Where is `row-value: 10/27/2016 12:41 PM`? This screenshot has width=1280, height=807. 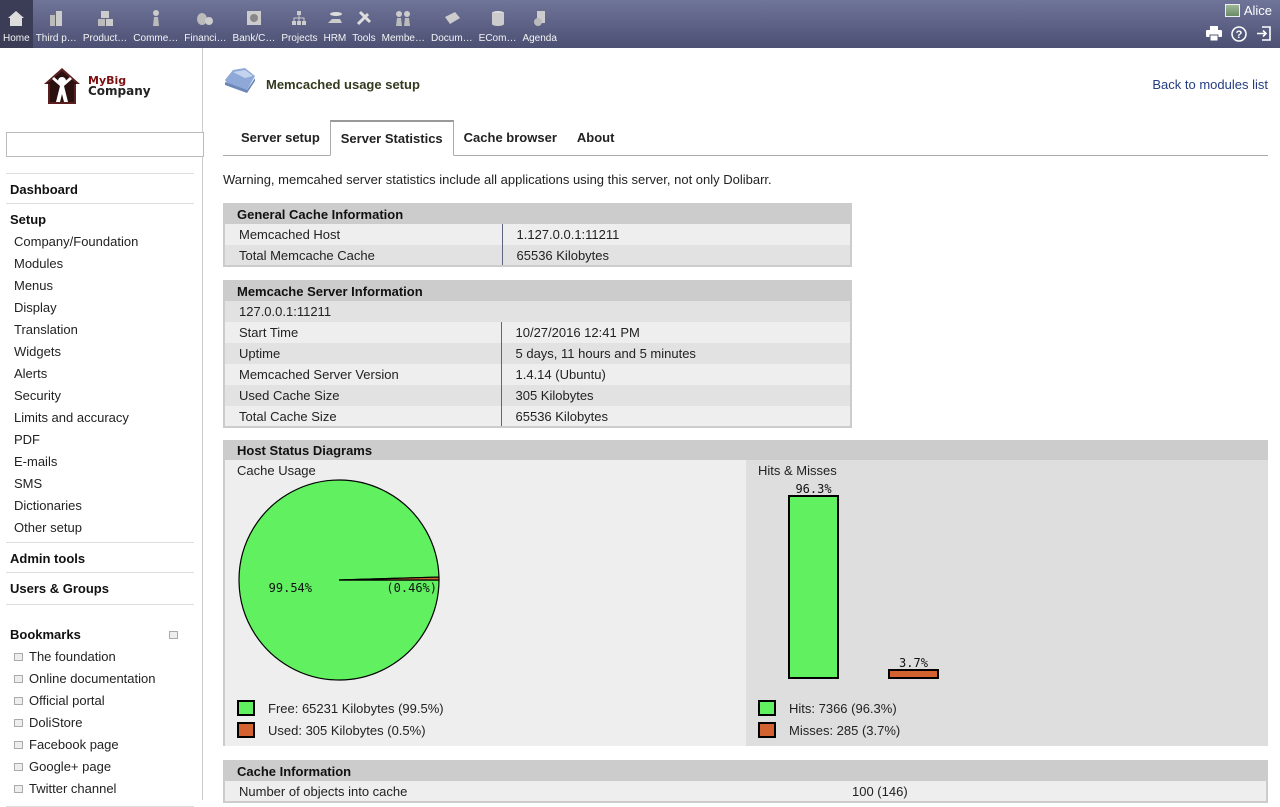
row-value: 10/27/2016 12:41 PM is located at coordinates (577, 332).